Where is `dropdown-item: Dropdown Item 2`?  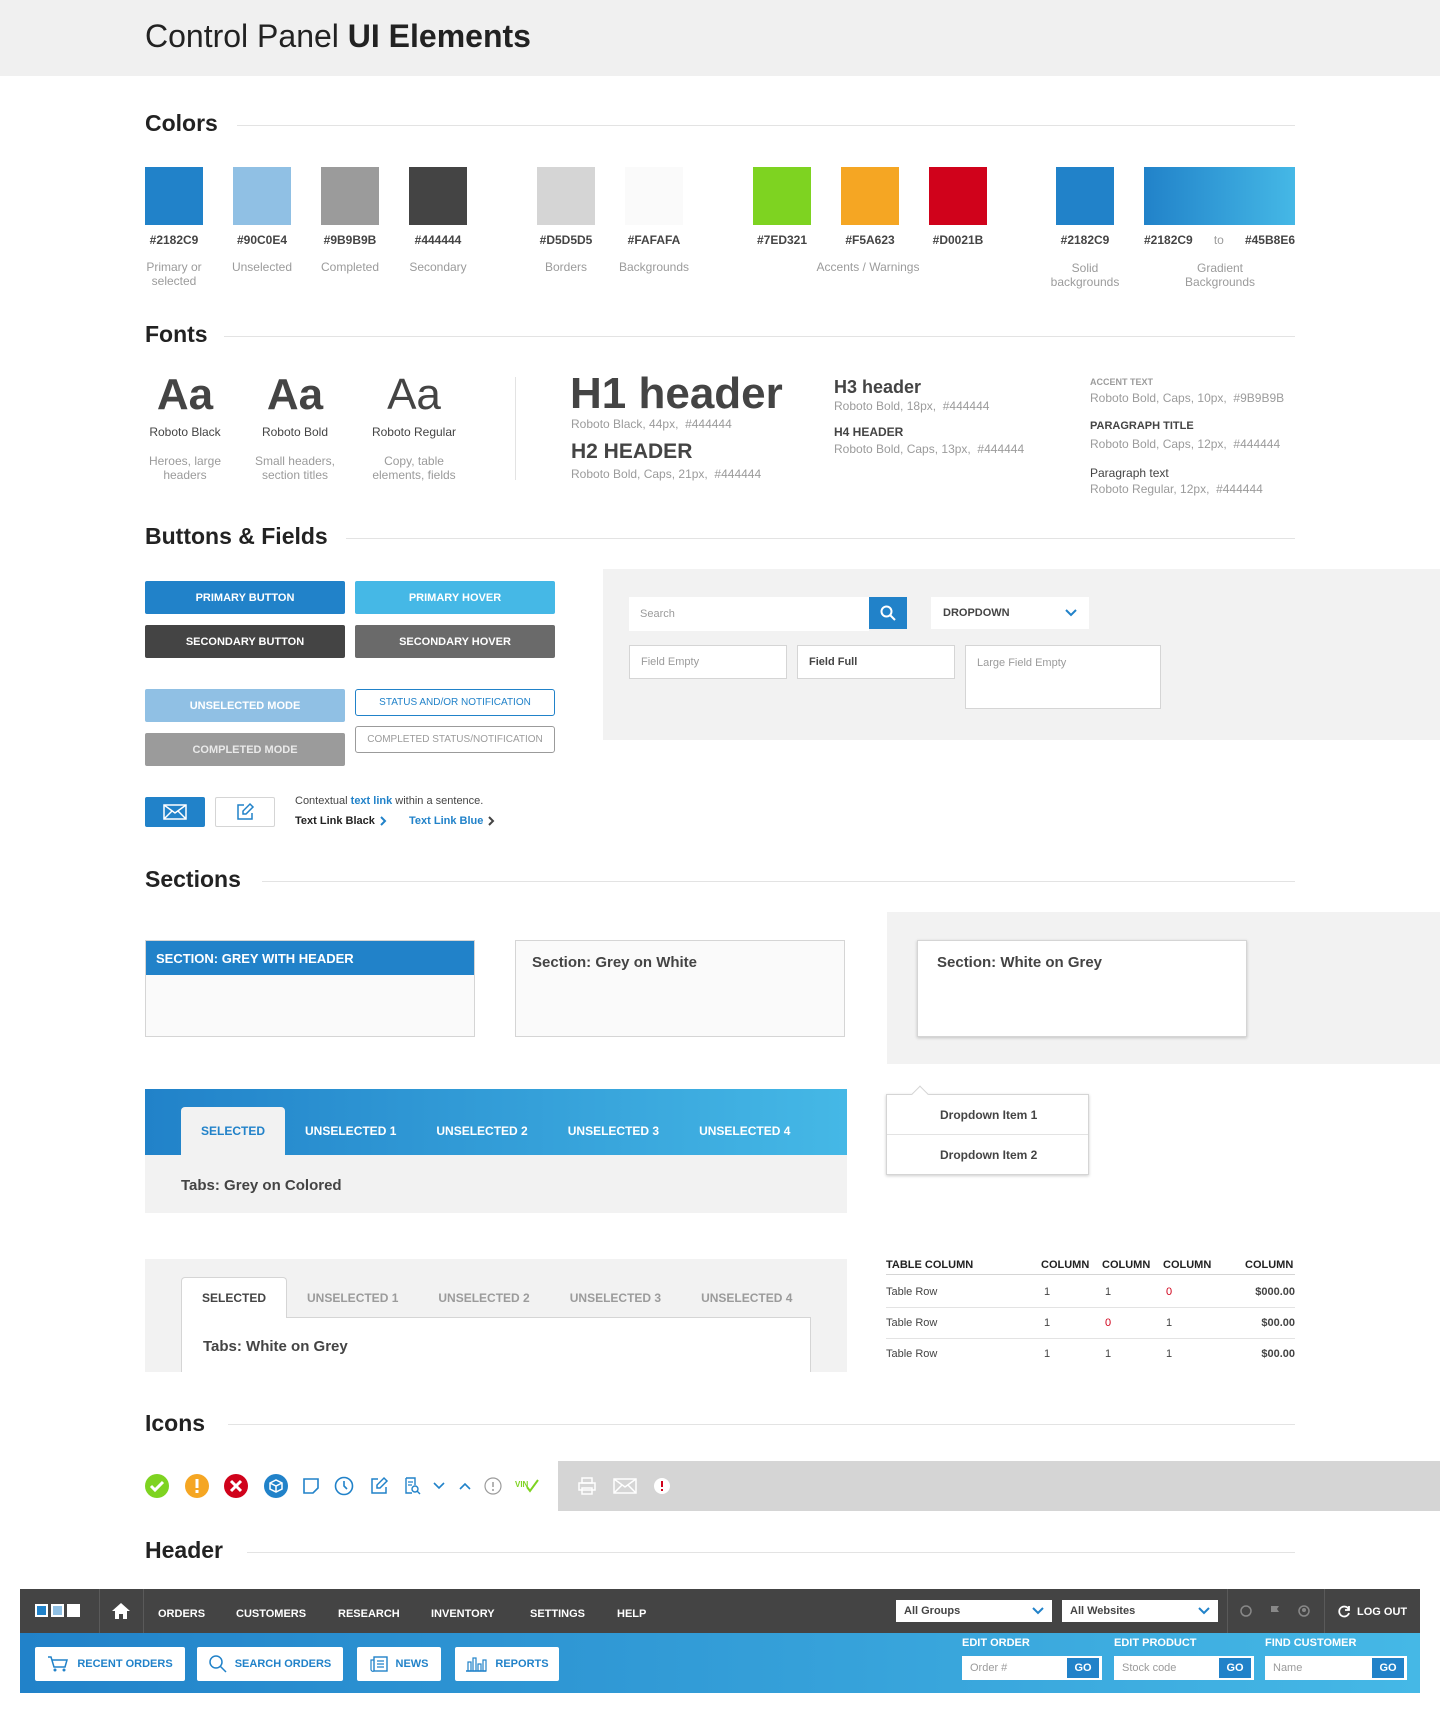 dropdown-item: Dropdown Item 2 is located at coordinates (987, 1155).